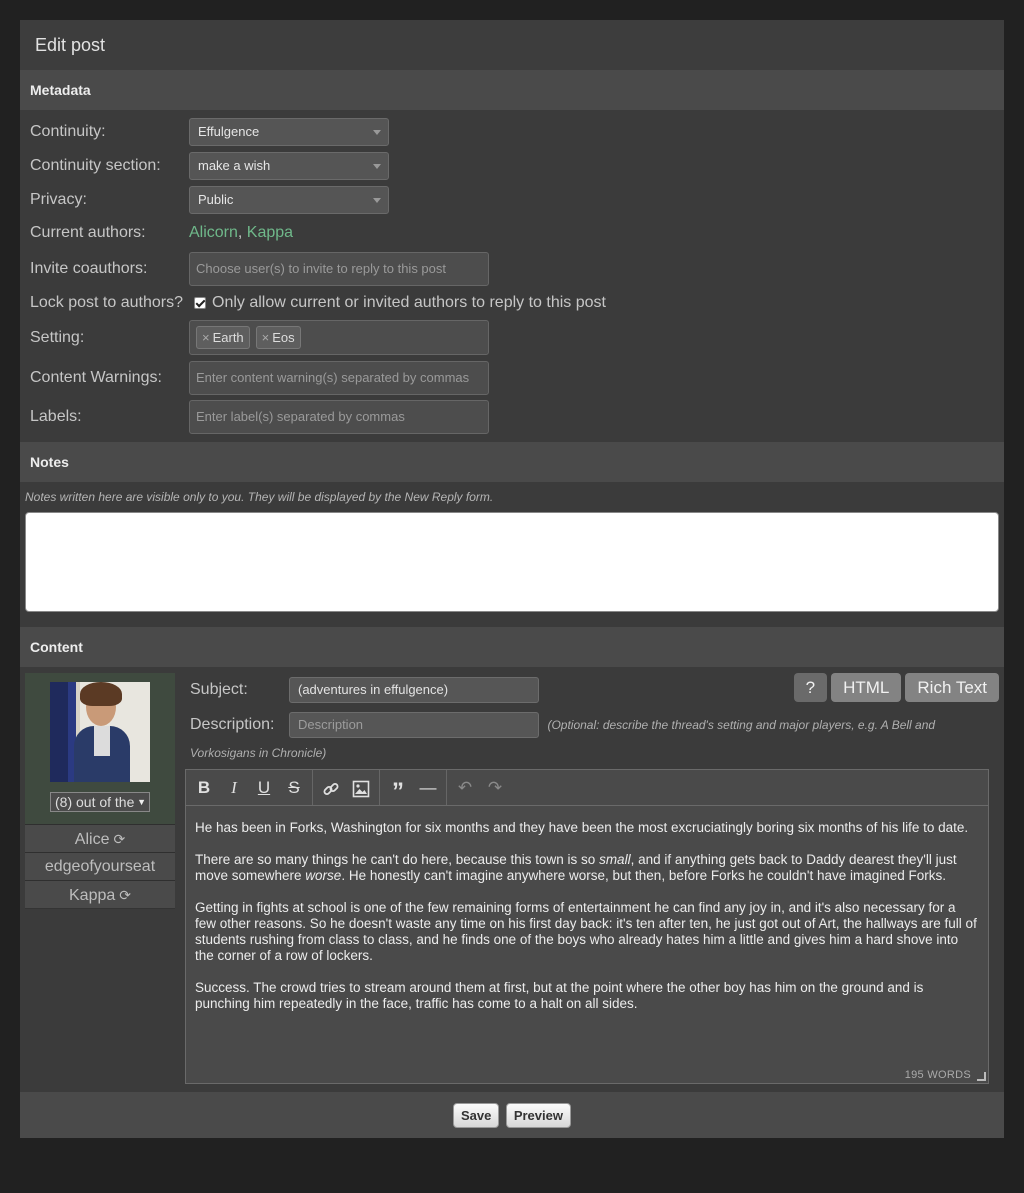  I want to click on rich-text-mode-button: Rich Text, so click(952, 687).